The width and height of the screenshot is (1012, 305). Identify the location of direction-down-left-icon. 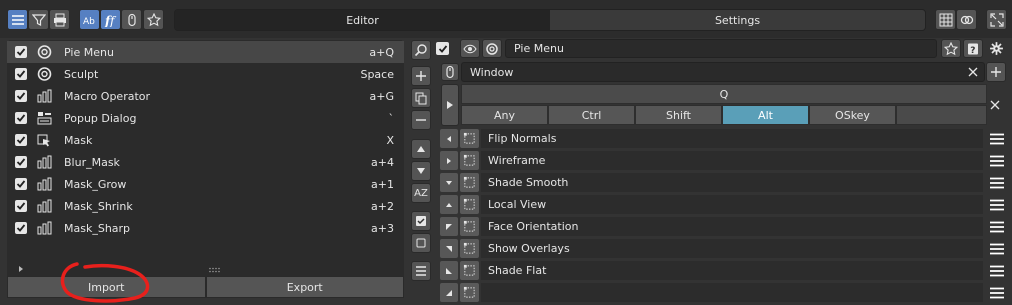
(449, 270).